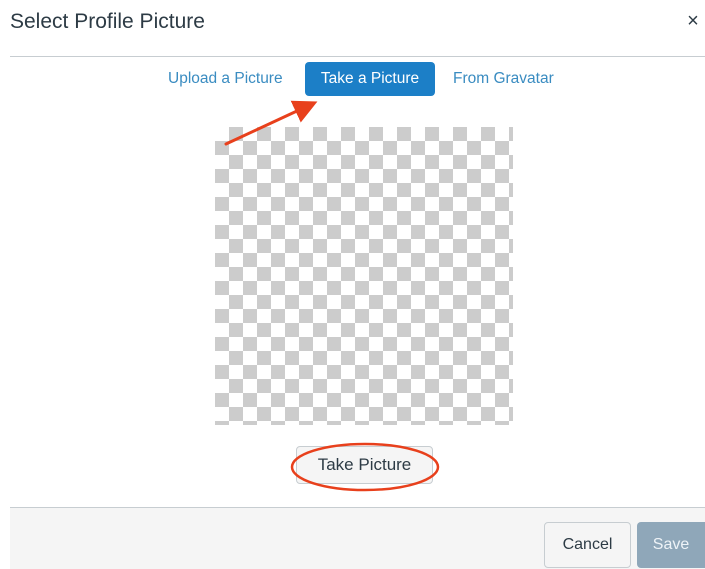 The width and height of the screenshot is (705, 569). What do you see at coordinates (671, 545) in the screenshot?
I see `save-button: Save` at bounding box center [671, 545].